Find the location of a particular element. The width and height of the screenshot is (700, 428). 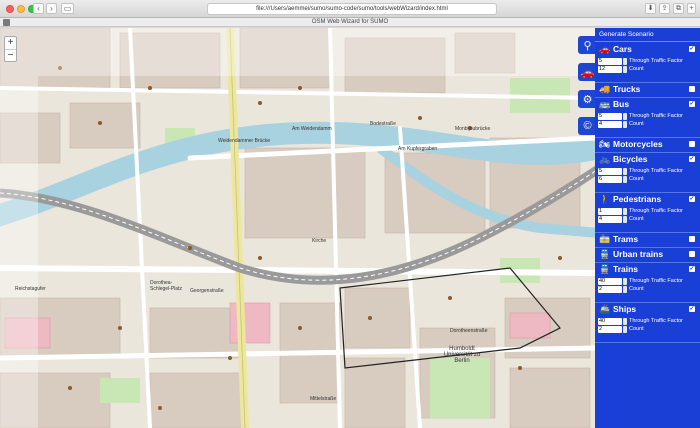

mode-trucks: 🚚 Trucks is located at coordinates (647, 90).